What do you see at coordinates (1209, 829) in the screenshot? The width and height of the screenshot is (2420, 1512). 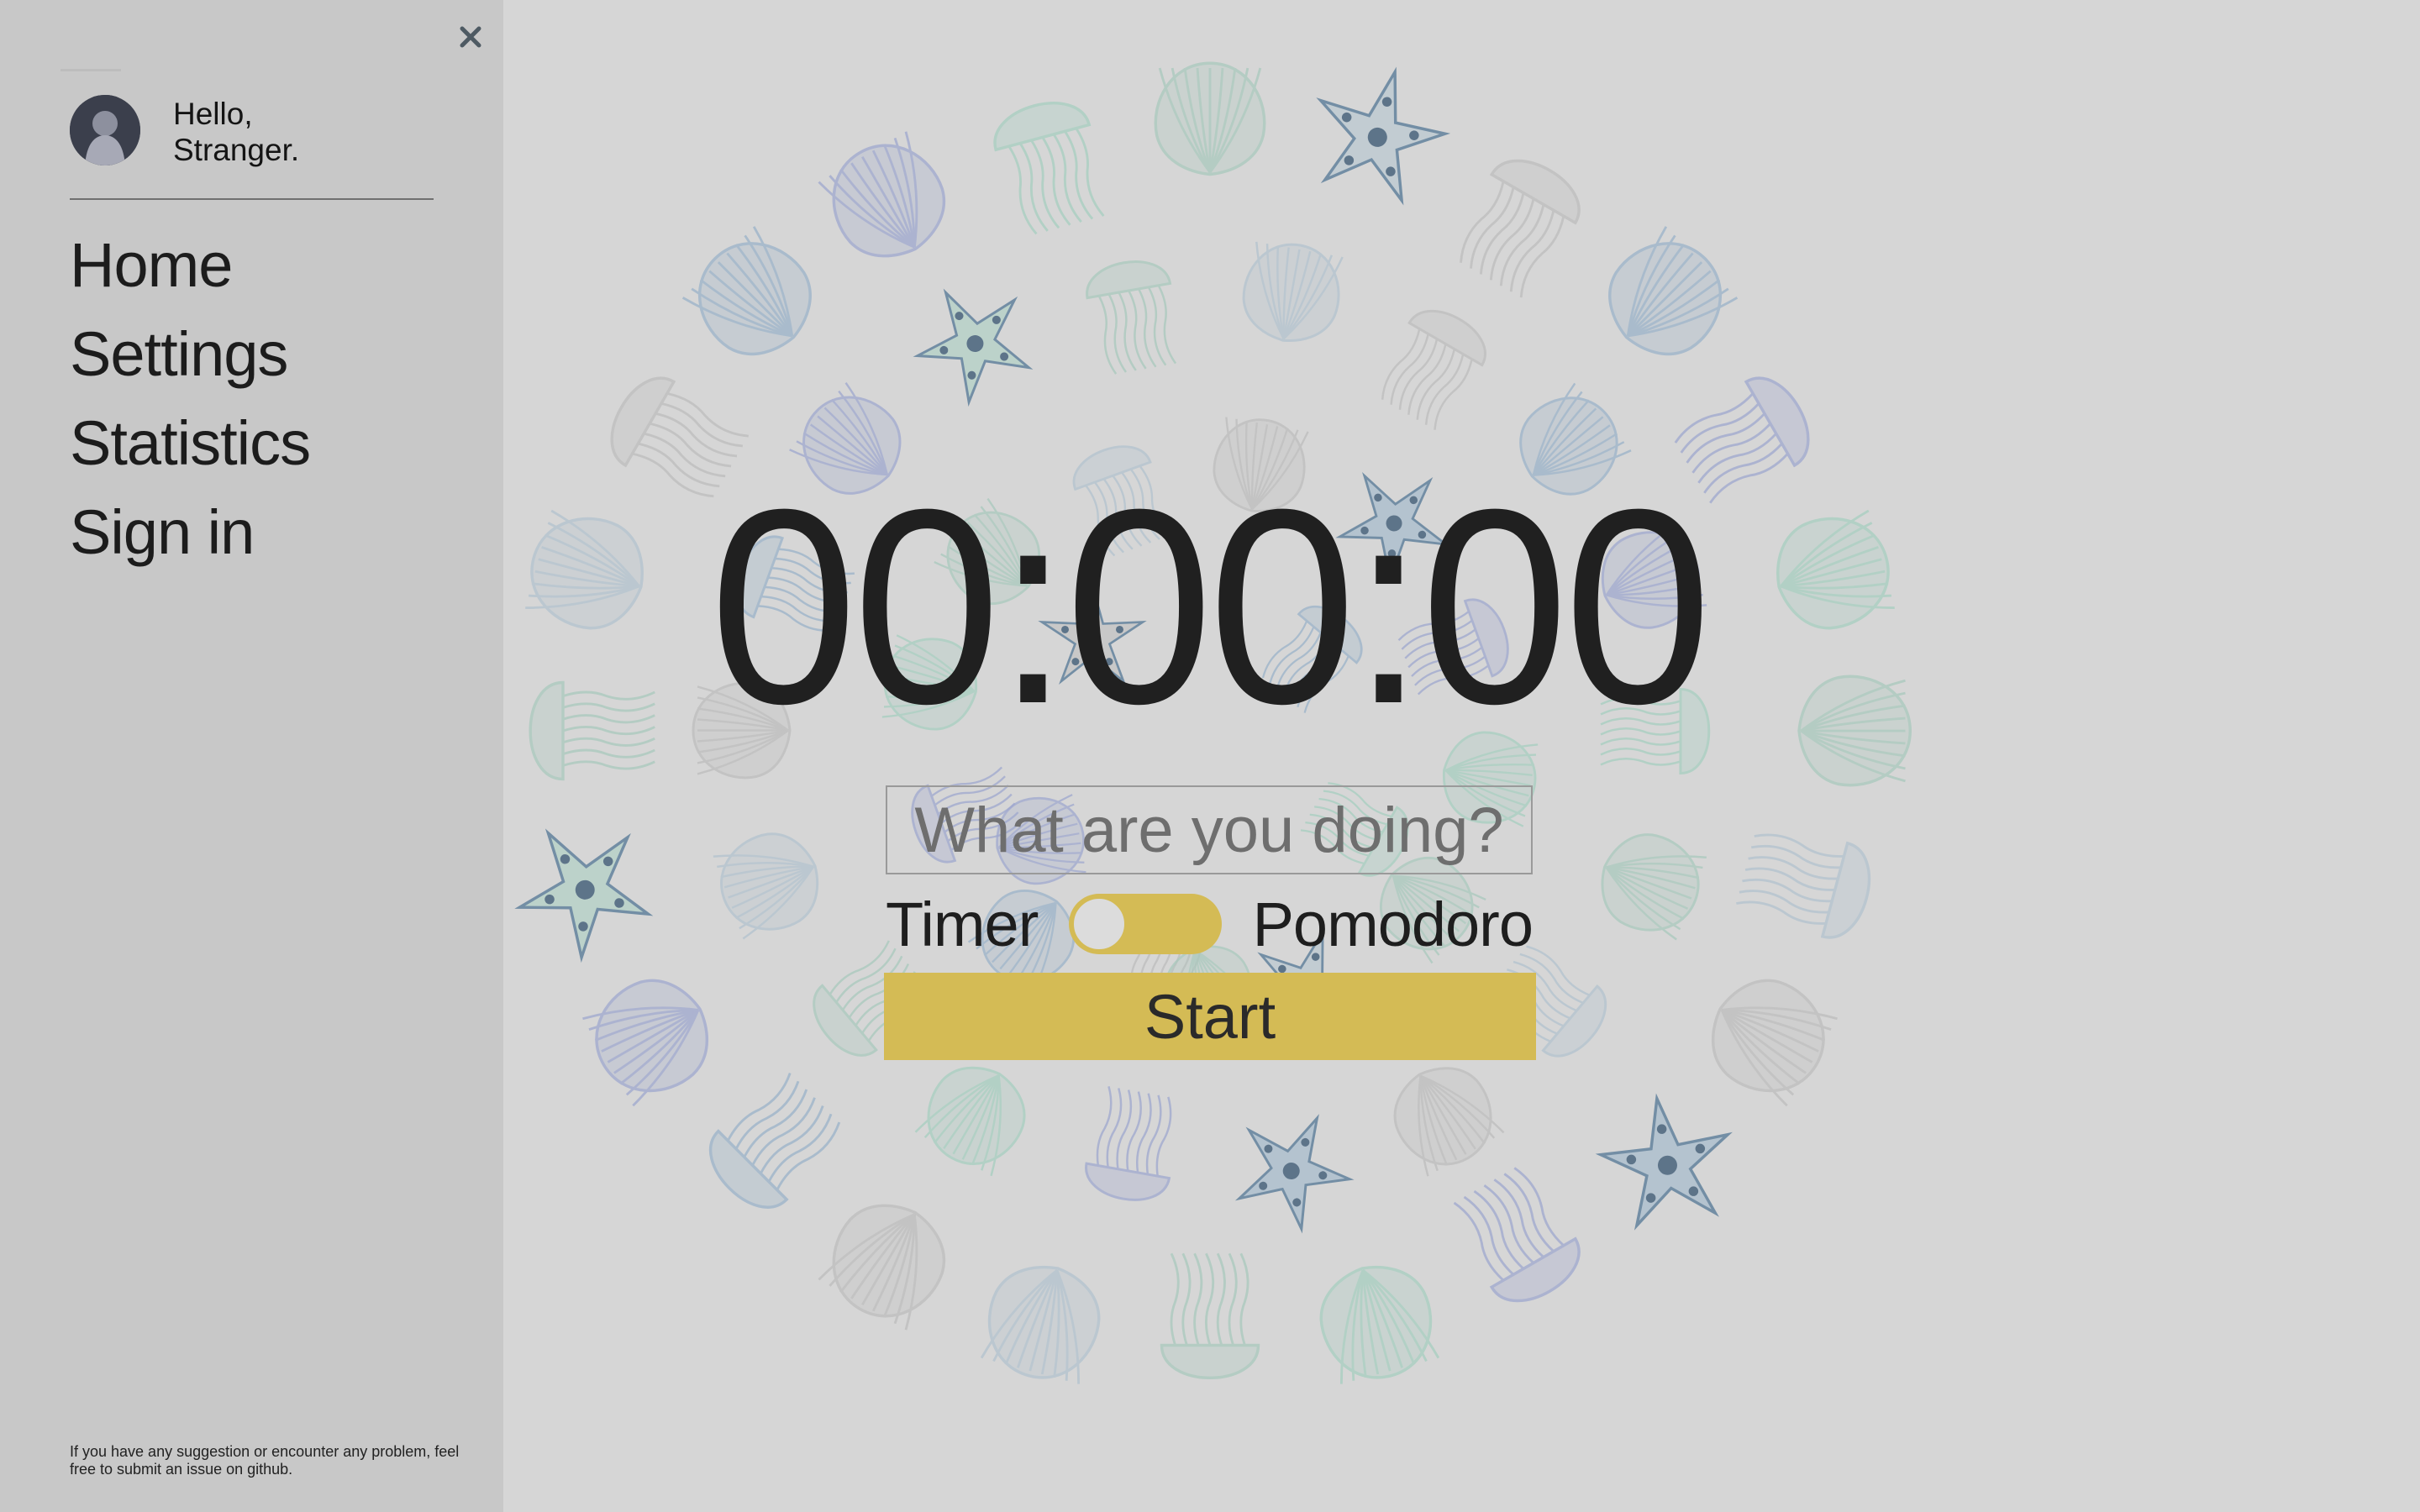 I see `task-input` at bounding box center [1209, 829].